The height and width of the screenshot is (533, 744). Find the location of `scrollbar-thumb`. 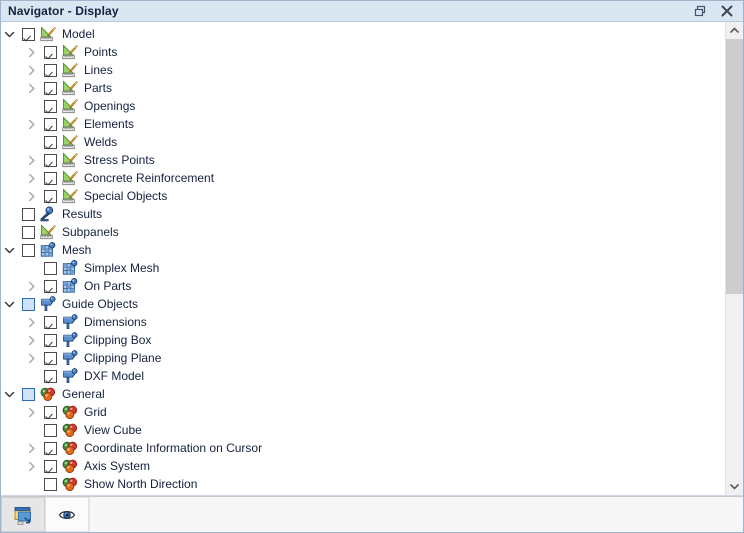

scrollbar-thumb is located at coordinates (734, 166).